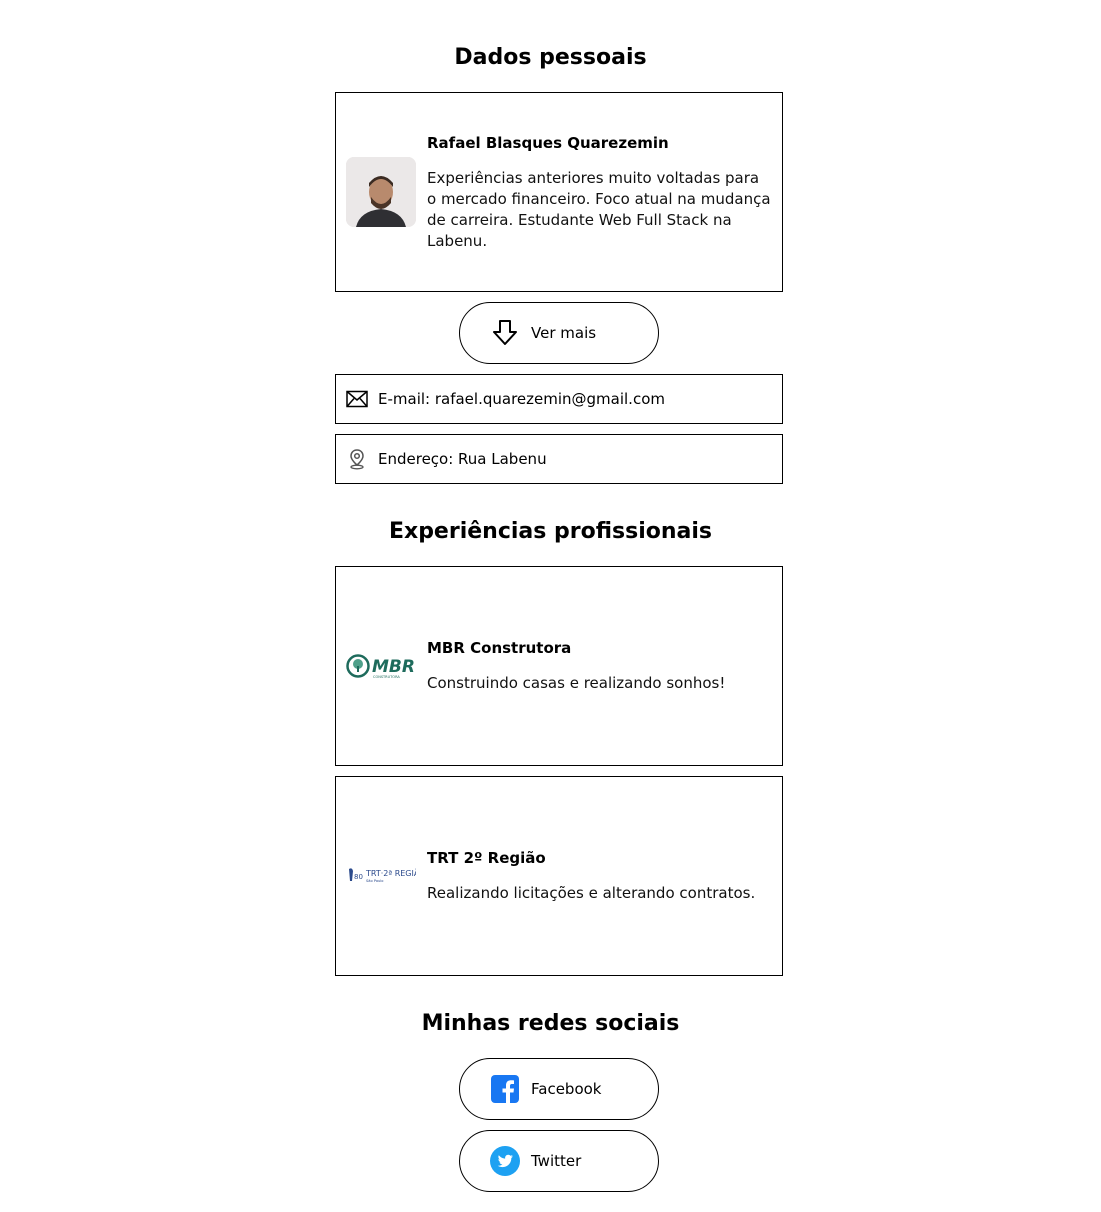 The width and height of the screenshot is (1101, 1212). What do you see at coordinates (358, 877) in the screenshot?
I see `svg-text: 80` at bounding box center [358, 877].